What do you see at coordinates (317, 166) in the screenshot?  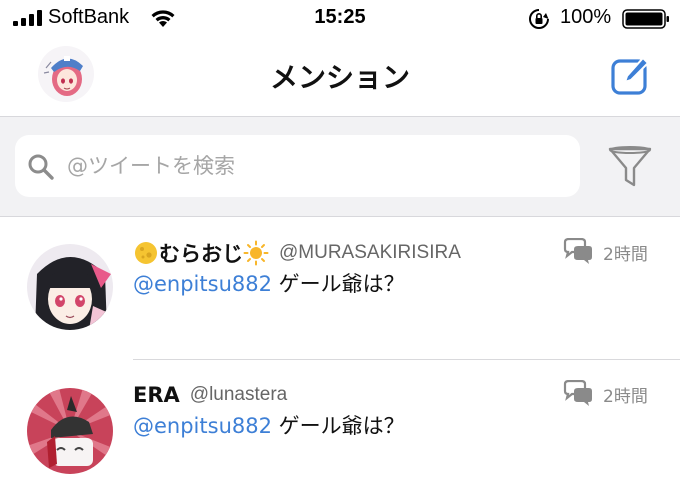 I see `search-input` at bounding box center [317, 166].